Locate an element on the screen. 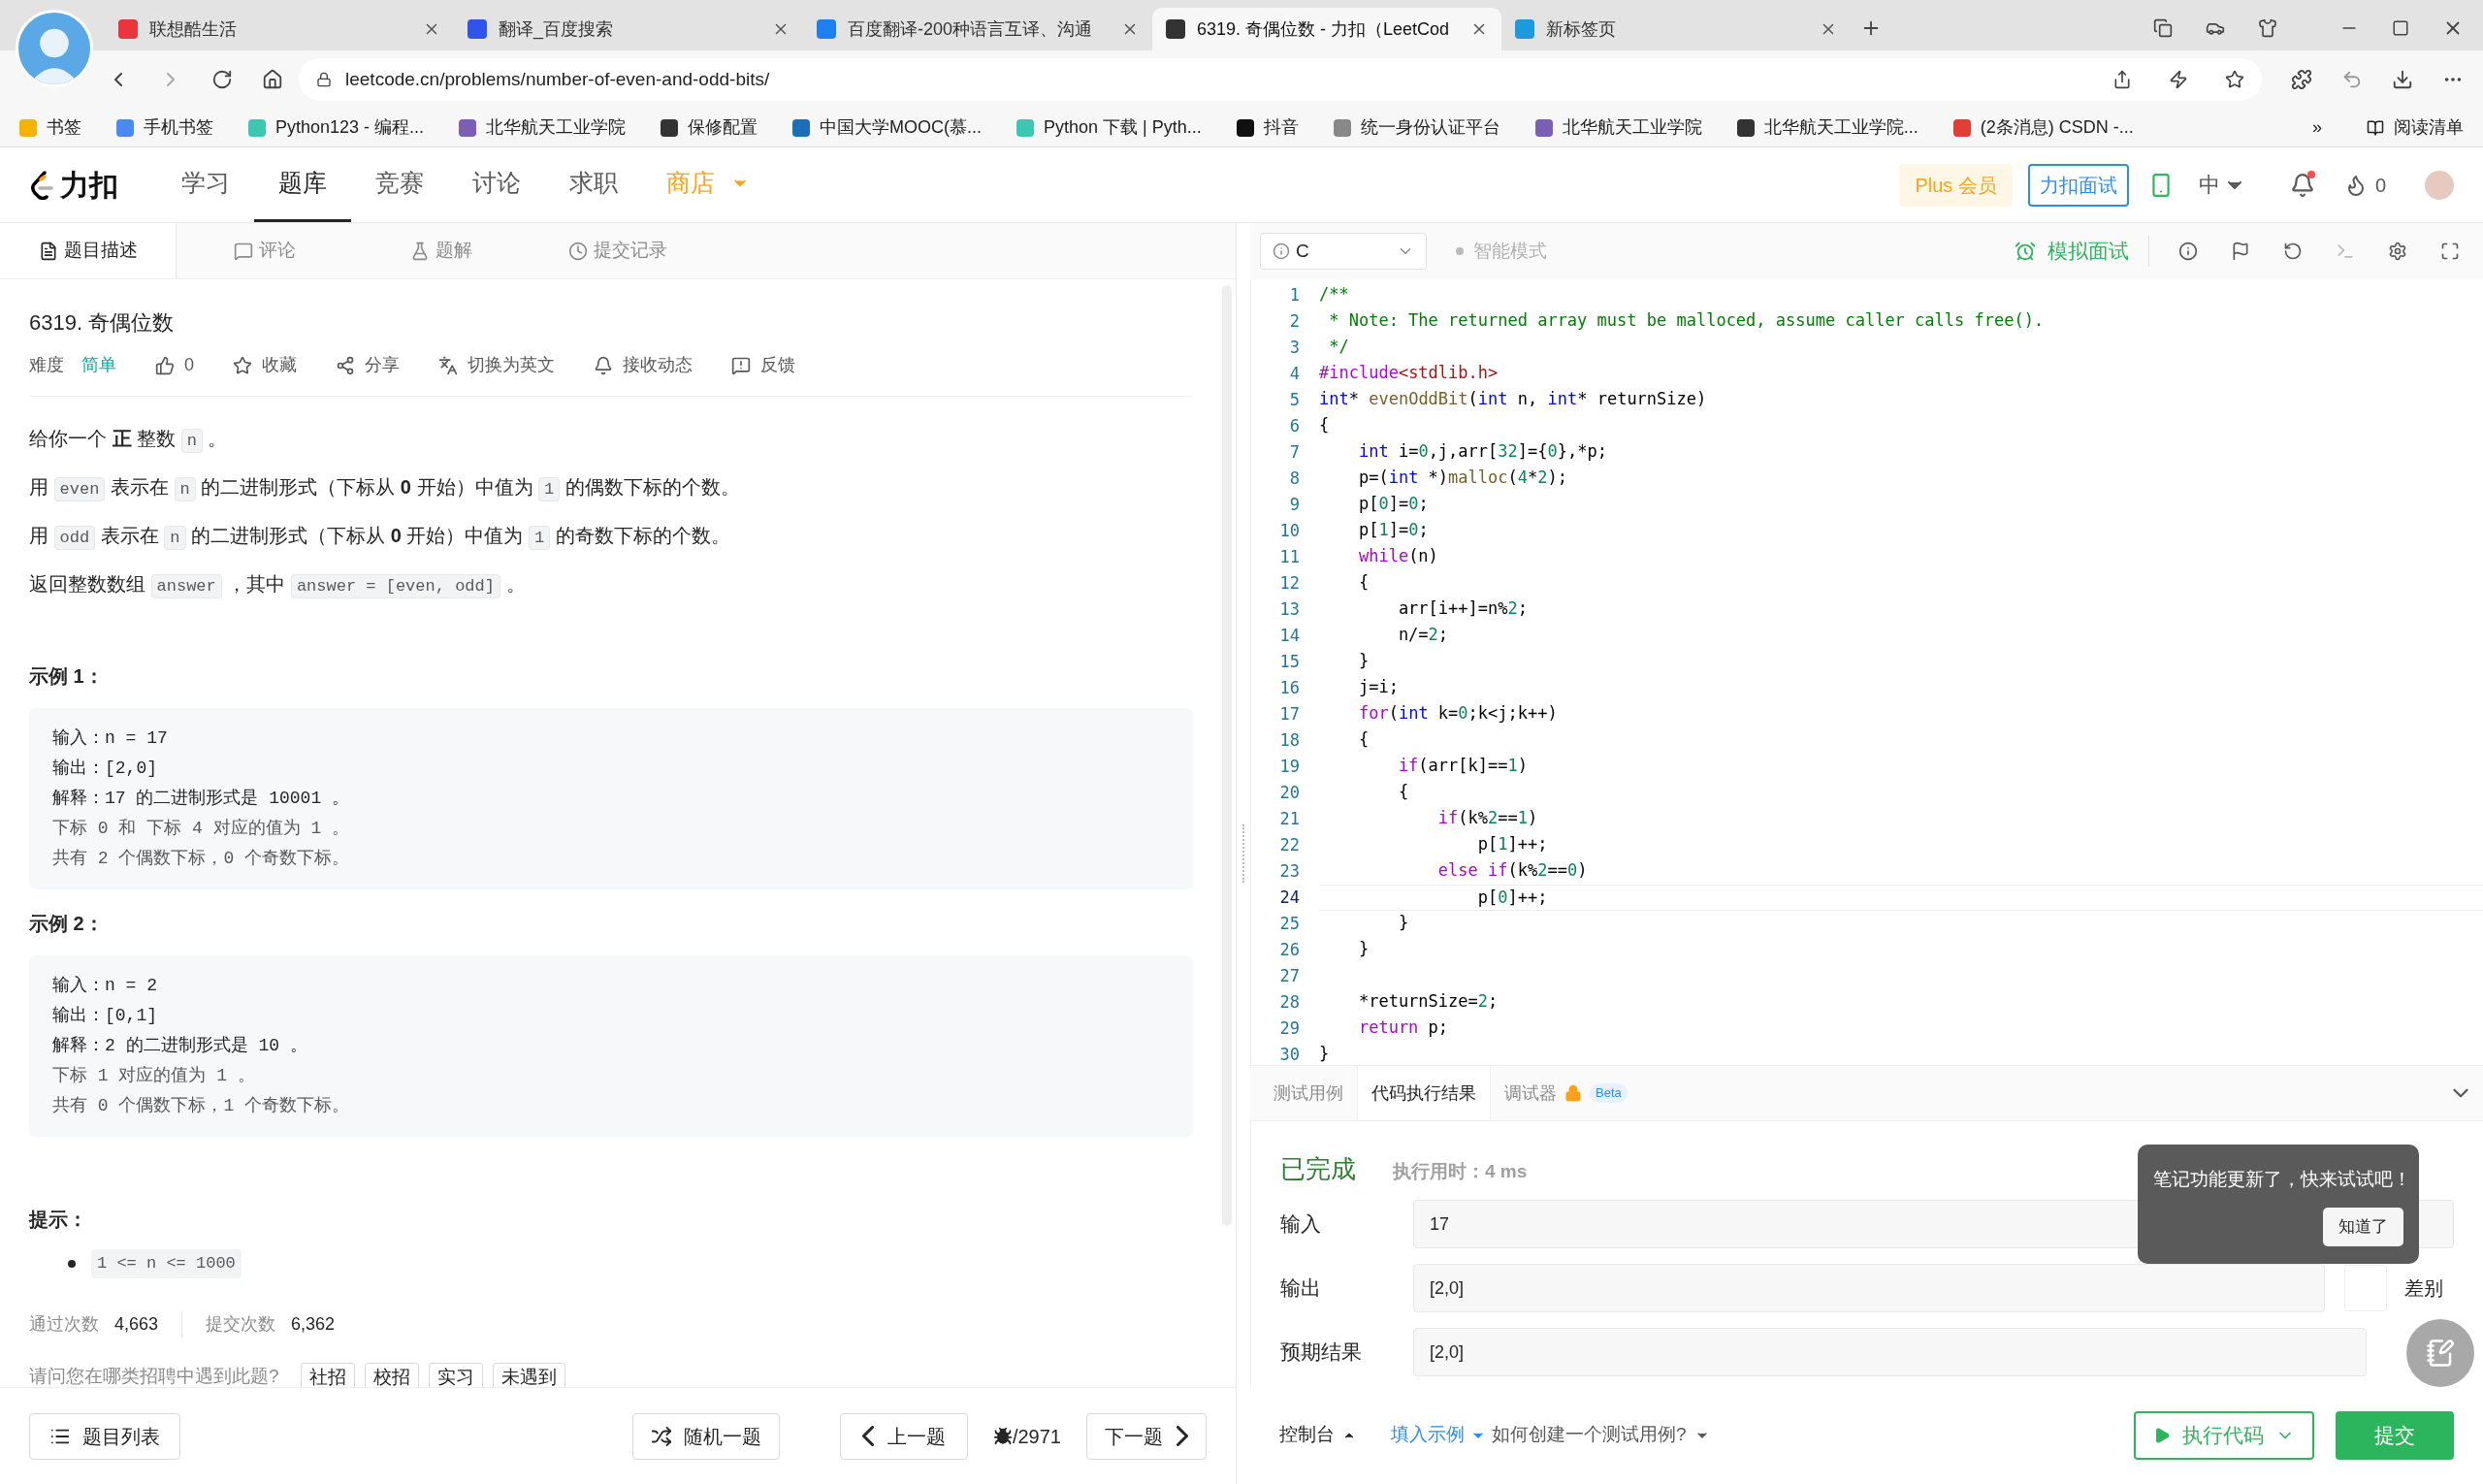  problem-counter: /2971 is located at coordinates (1037, 1436).